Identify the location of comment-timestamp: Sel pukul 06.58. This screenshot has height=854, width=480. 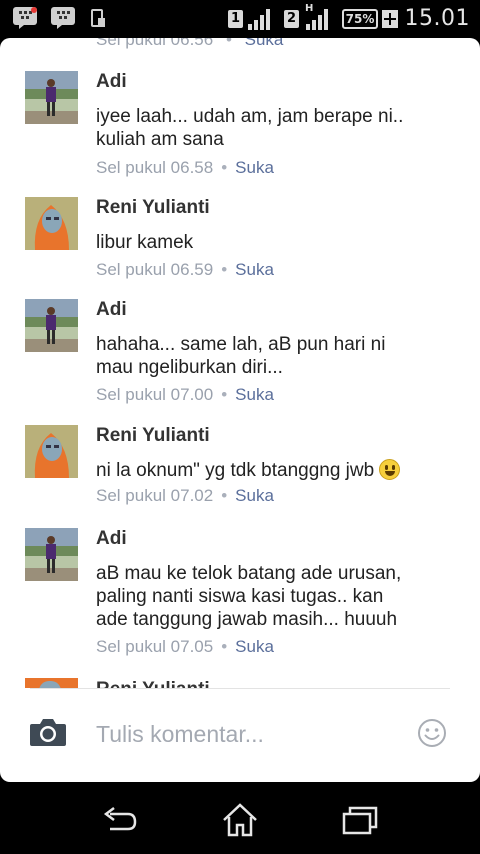
(155, 167).